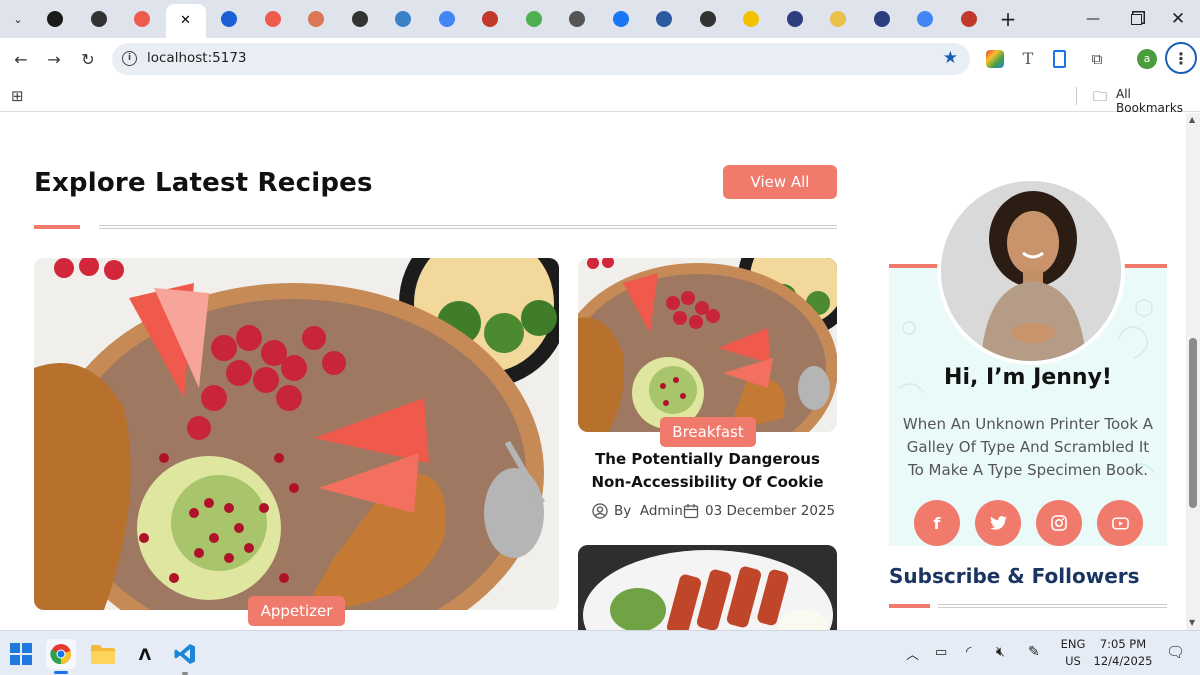 The width and height of the screenshot is (1200, 675). I want to click on calendar-icon, so click(691, 511).